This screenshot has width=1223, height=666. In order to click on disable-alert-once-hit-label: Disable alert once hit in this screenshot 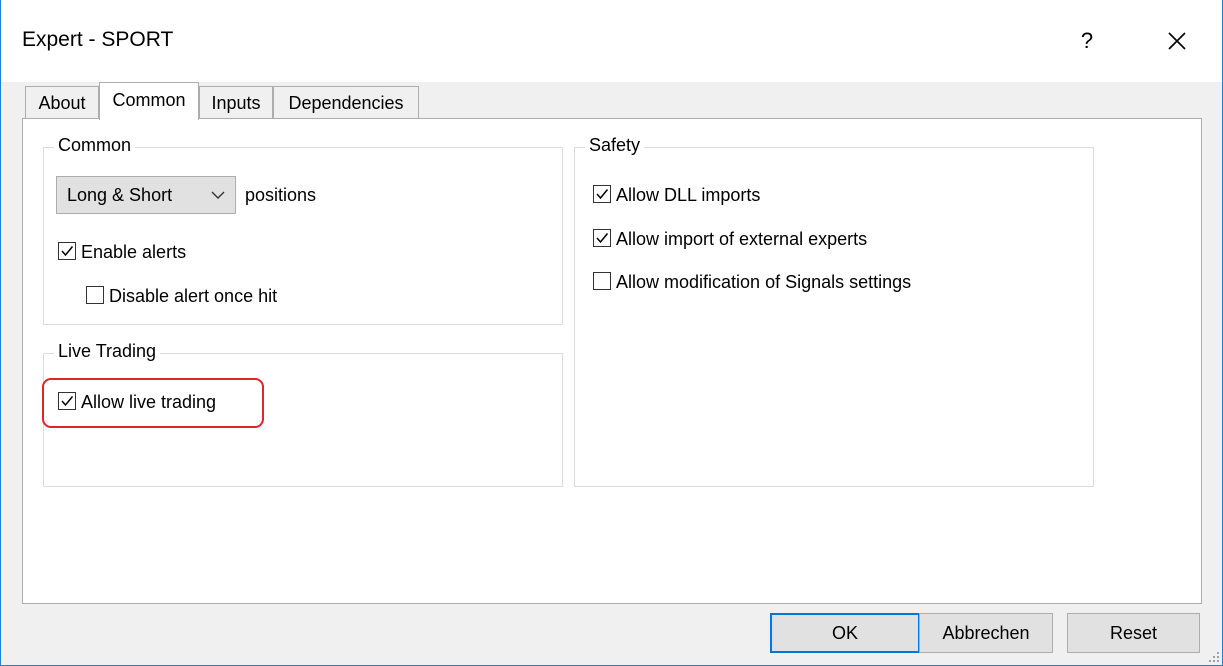, I will do `click(193, 296)`.